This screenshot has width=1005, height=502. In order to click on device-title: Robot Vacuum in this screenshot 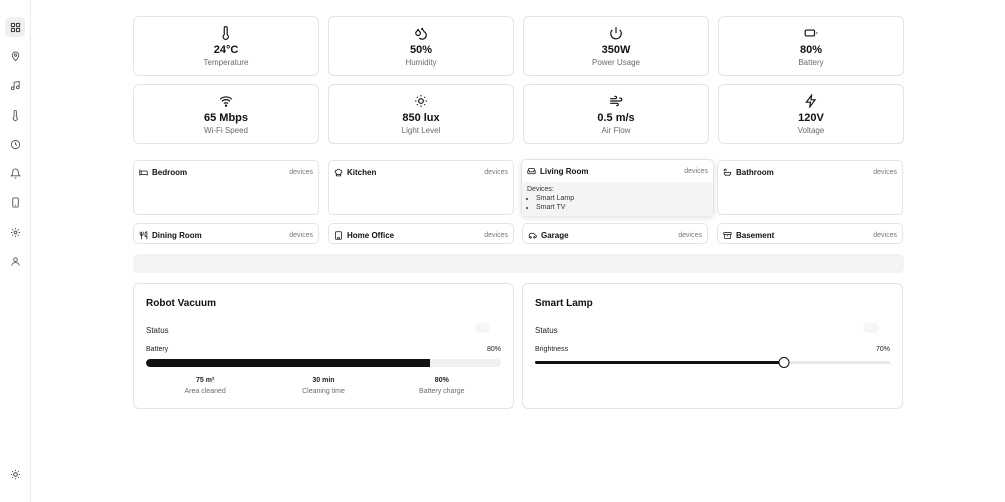, I will do `click(181, 303)`.